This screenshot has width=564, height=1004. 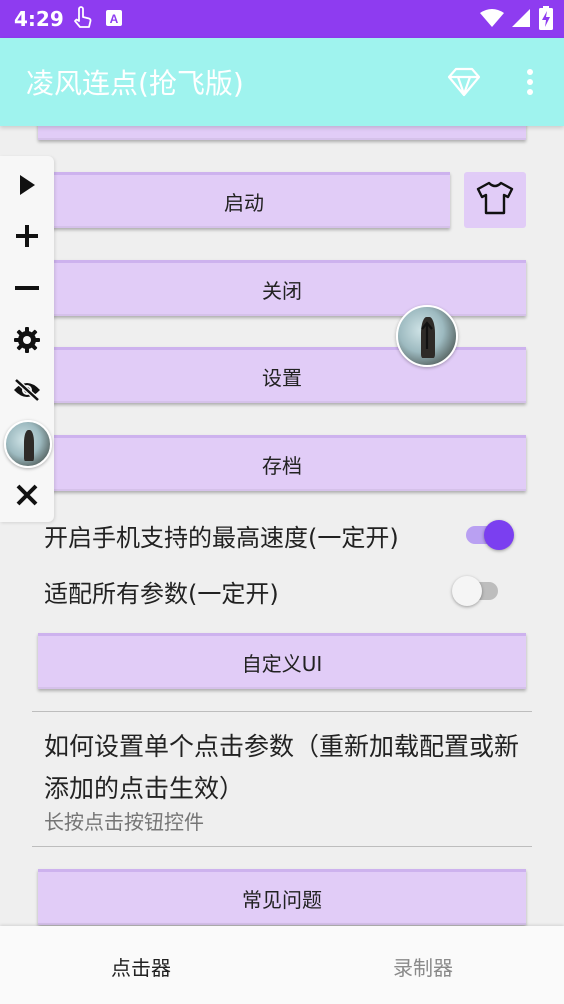 I want to click on floating-avatar, so click(x=427, y=336).